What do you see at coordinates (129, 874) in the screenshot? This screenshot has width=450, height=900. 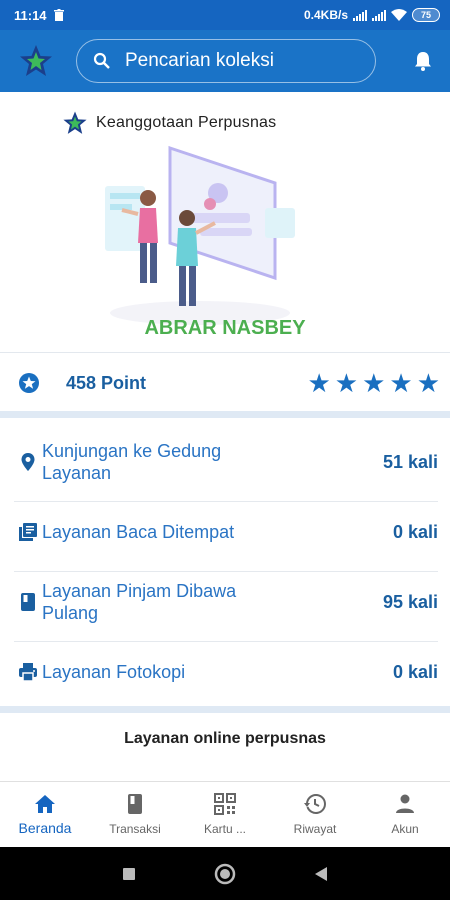 I see `recents-button` at bounding box center [129, 874].